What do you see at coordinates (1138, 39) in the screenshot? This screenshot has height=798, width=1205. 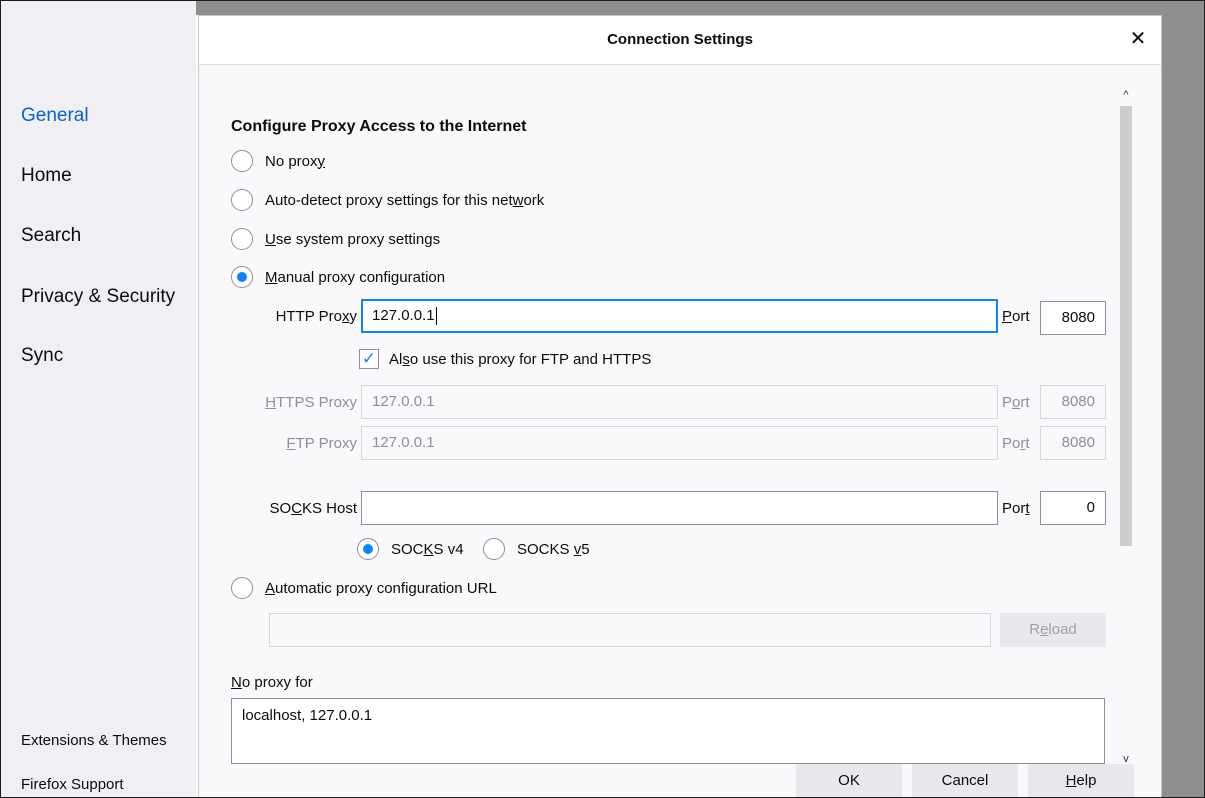 I see `close-icon: ✕` at bounding box center [1138, 39].